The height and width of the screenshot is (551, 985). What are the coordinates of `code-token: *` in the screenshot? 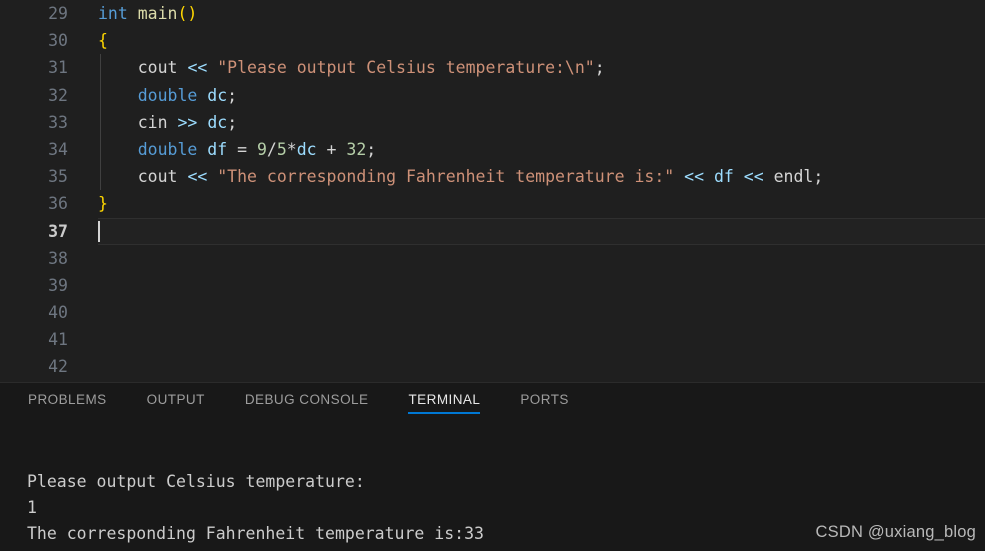 It's located at (291, 149).